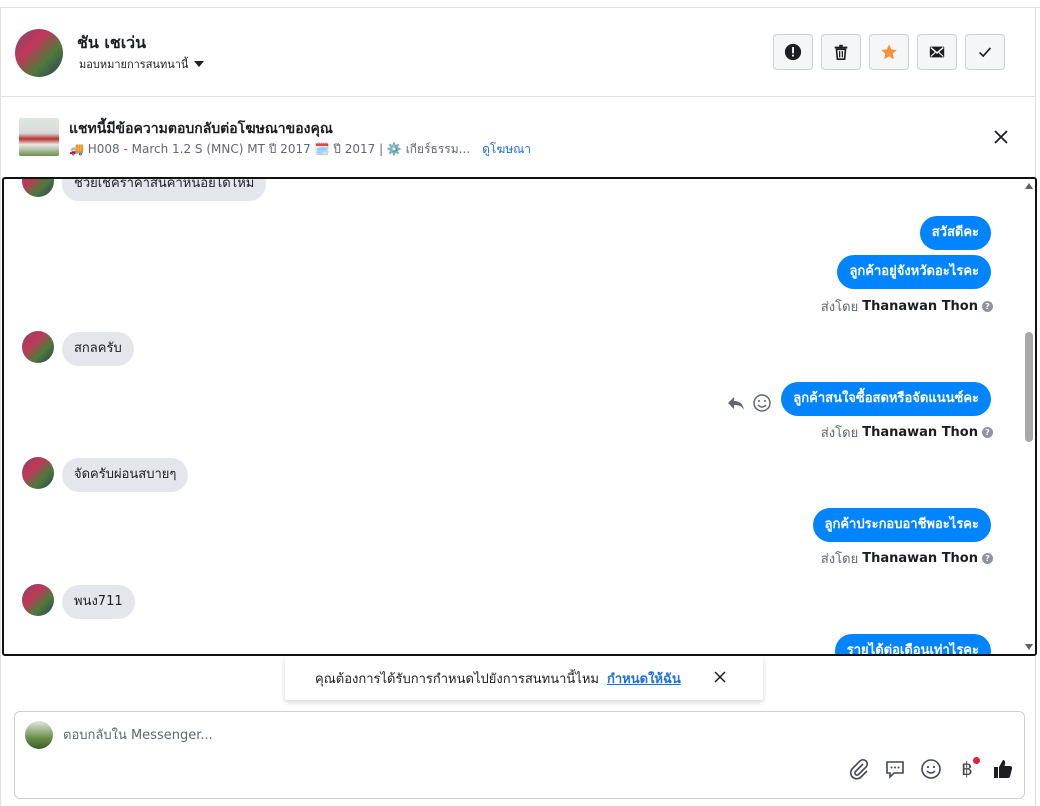 This screenshot has height=806, width=1040. I want to click on thumbs-up-icon, so click(1003, 769).